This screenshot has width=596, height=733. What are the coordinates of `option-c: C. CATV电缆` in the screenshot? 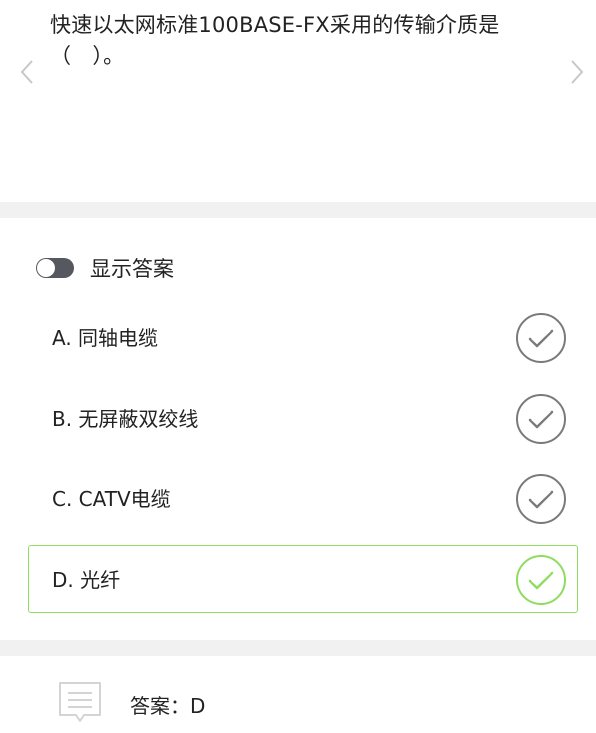 It's located at (303, 498).